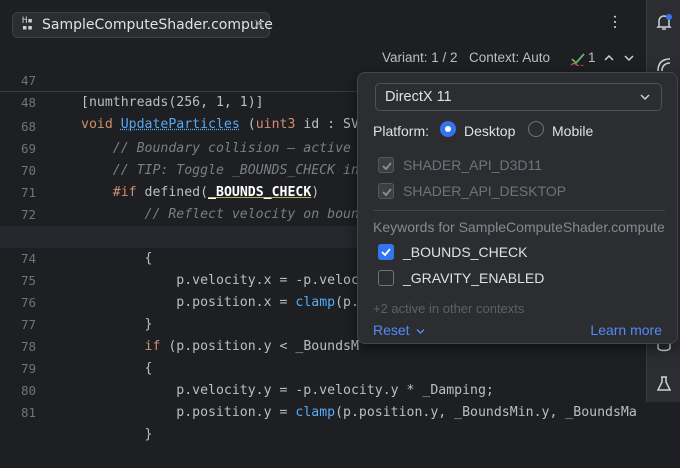 This screenshot has height=468, width=680. What do you see at coordinates (664, 22) in the screenshot?
I see `notifications-bell-icon` at bounding box center [664, 22].